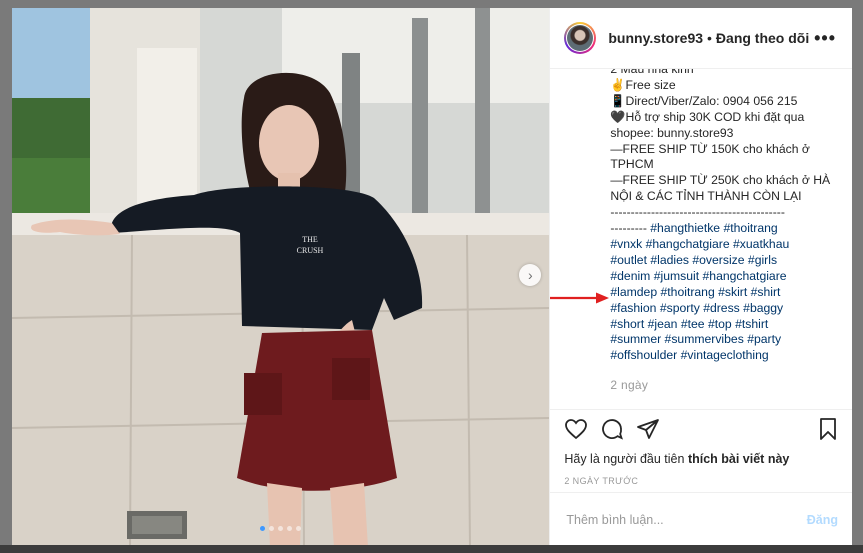  What do you see at coordinates (680, 308) in the screenshot?
I see `hashtag-link: #sporty` at bounding box center [680, 308].